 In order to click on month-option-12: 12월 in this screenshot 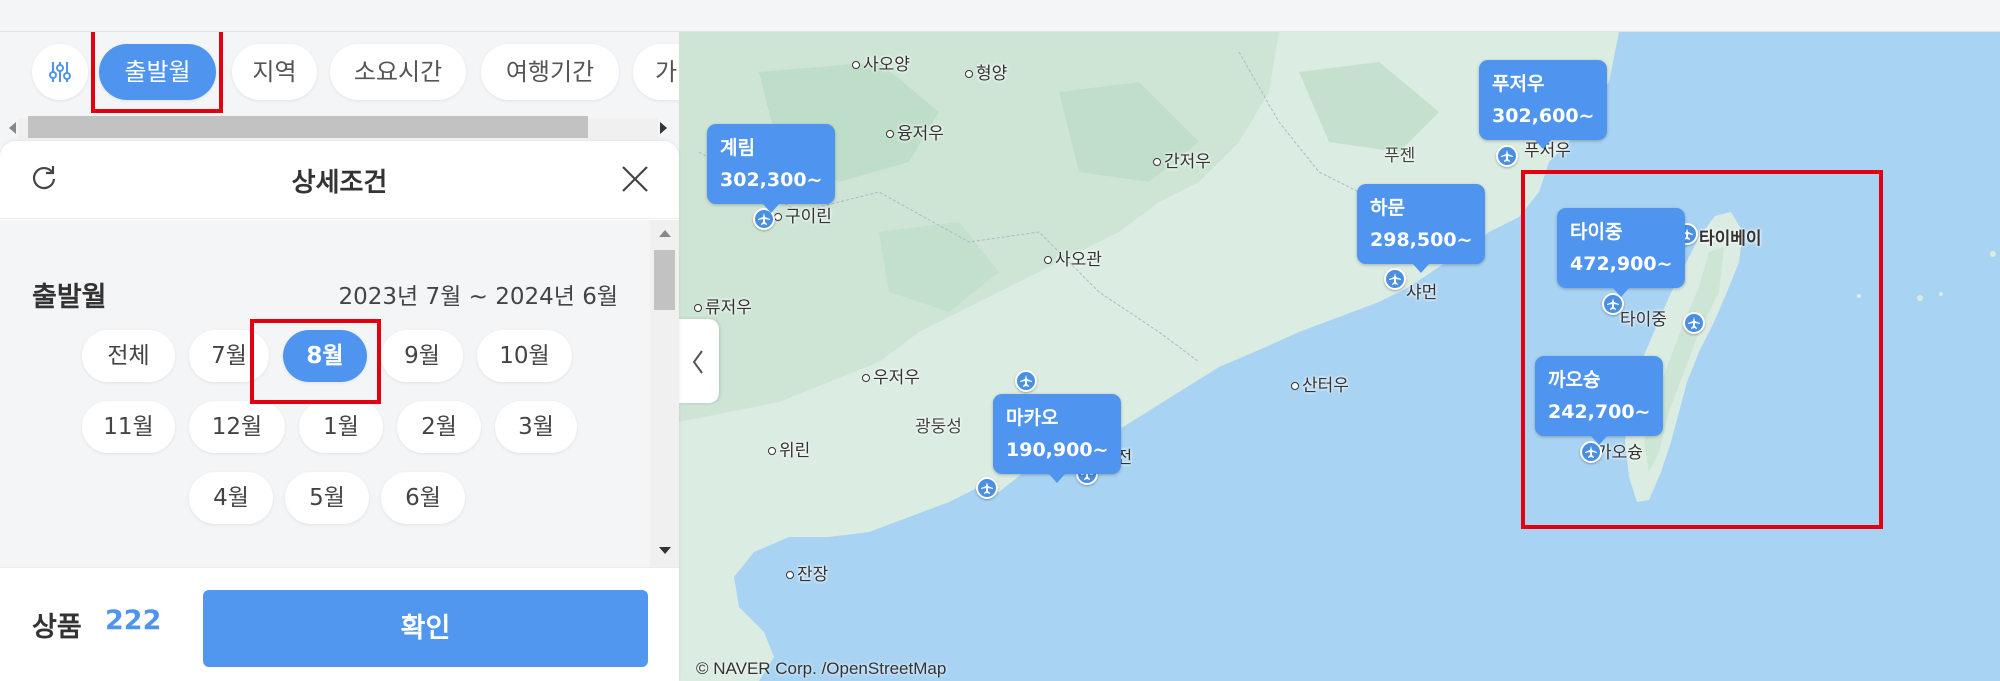, I will do `click(237, 427)`.